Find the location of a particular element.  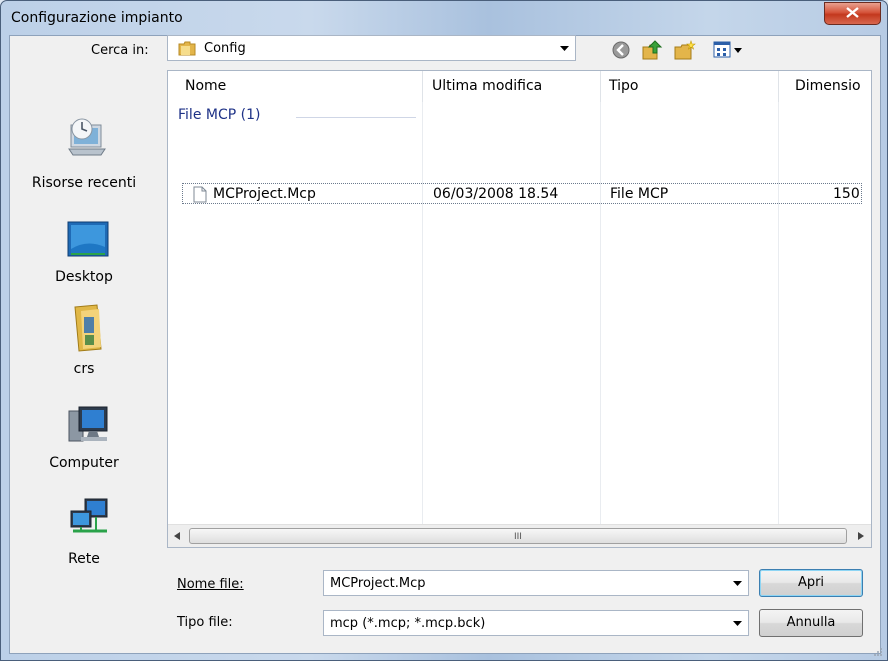

column-header-name: Nome is located at coordinates (205, 86).